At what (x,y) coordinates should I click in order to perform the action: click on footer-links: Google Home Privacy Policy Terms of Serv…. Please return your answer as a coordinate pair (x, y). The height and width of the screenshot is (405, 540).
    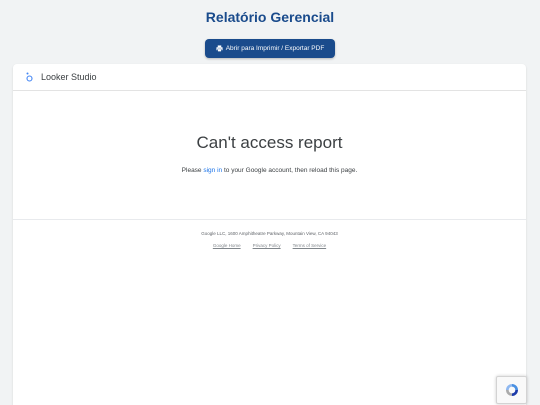
    Looking at the image, I should click on (269, 245).